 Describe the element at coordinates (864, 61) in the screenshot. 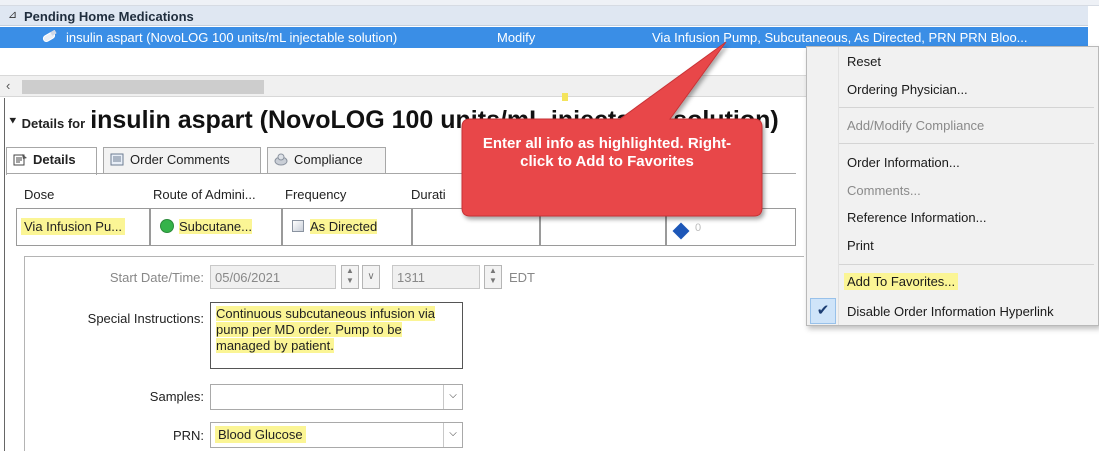

I see `menu-item-reset: Reset` at that location.